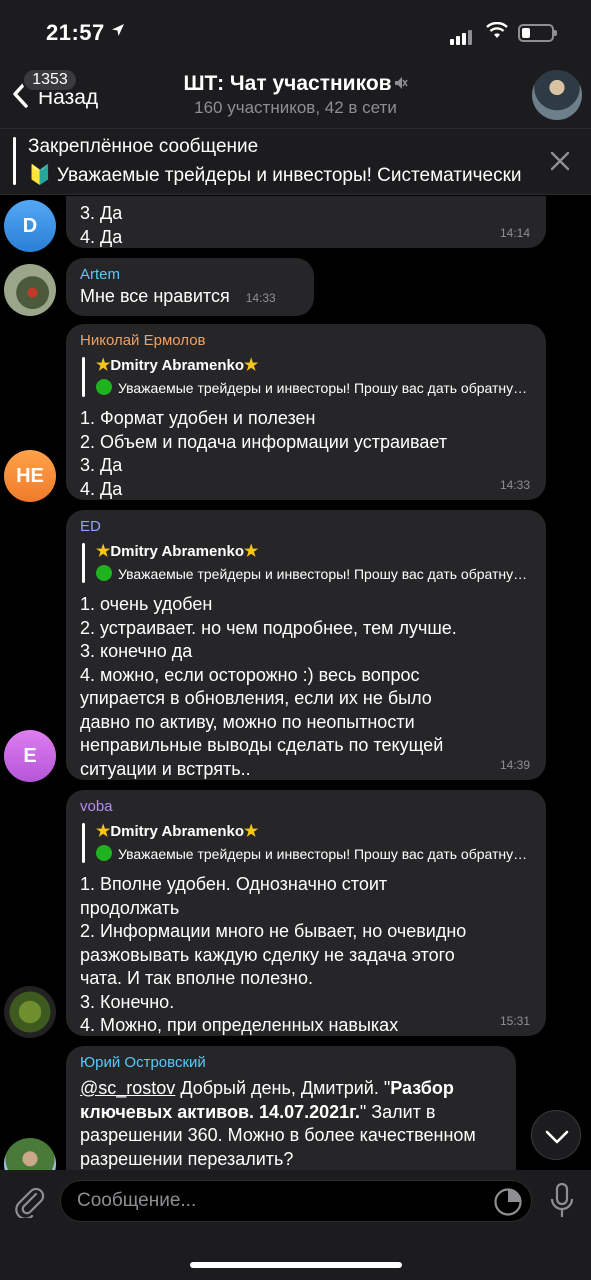 This screenshot has width=591, height=1280. Describe the element at coordinates (291, 1062) in the screenshot. I see `sender-name: Юрий Островский` at that location.